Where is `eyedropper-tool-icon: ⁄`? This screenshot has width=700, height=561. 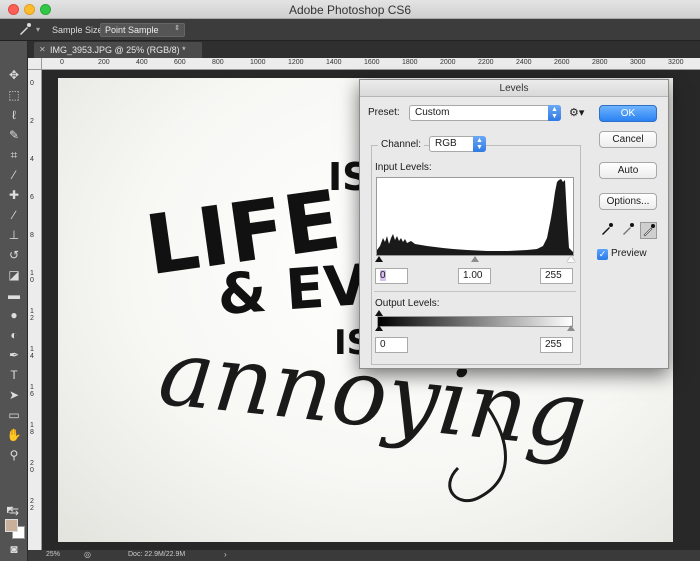 eyedropper-tool-icon: ⁄ is located at coordinates (14, 175).